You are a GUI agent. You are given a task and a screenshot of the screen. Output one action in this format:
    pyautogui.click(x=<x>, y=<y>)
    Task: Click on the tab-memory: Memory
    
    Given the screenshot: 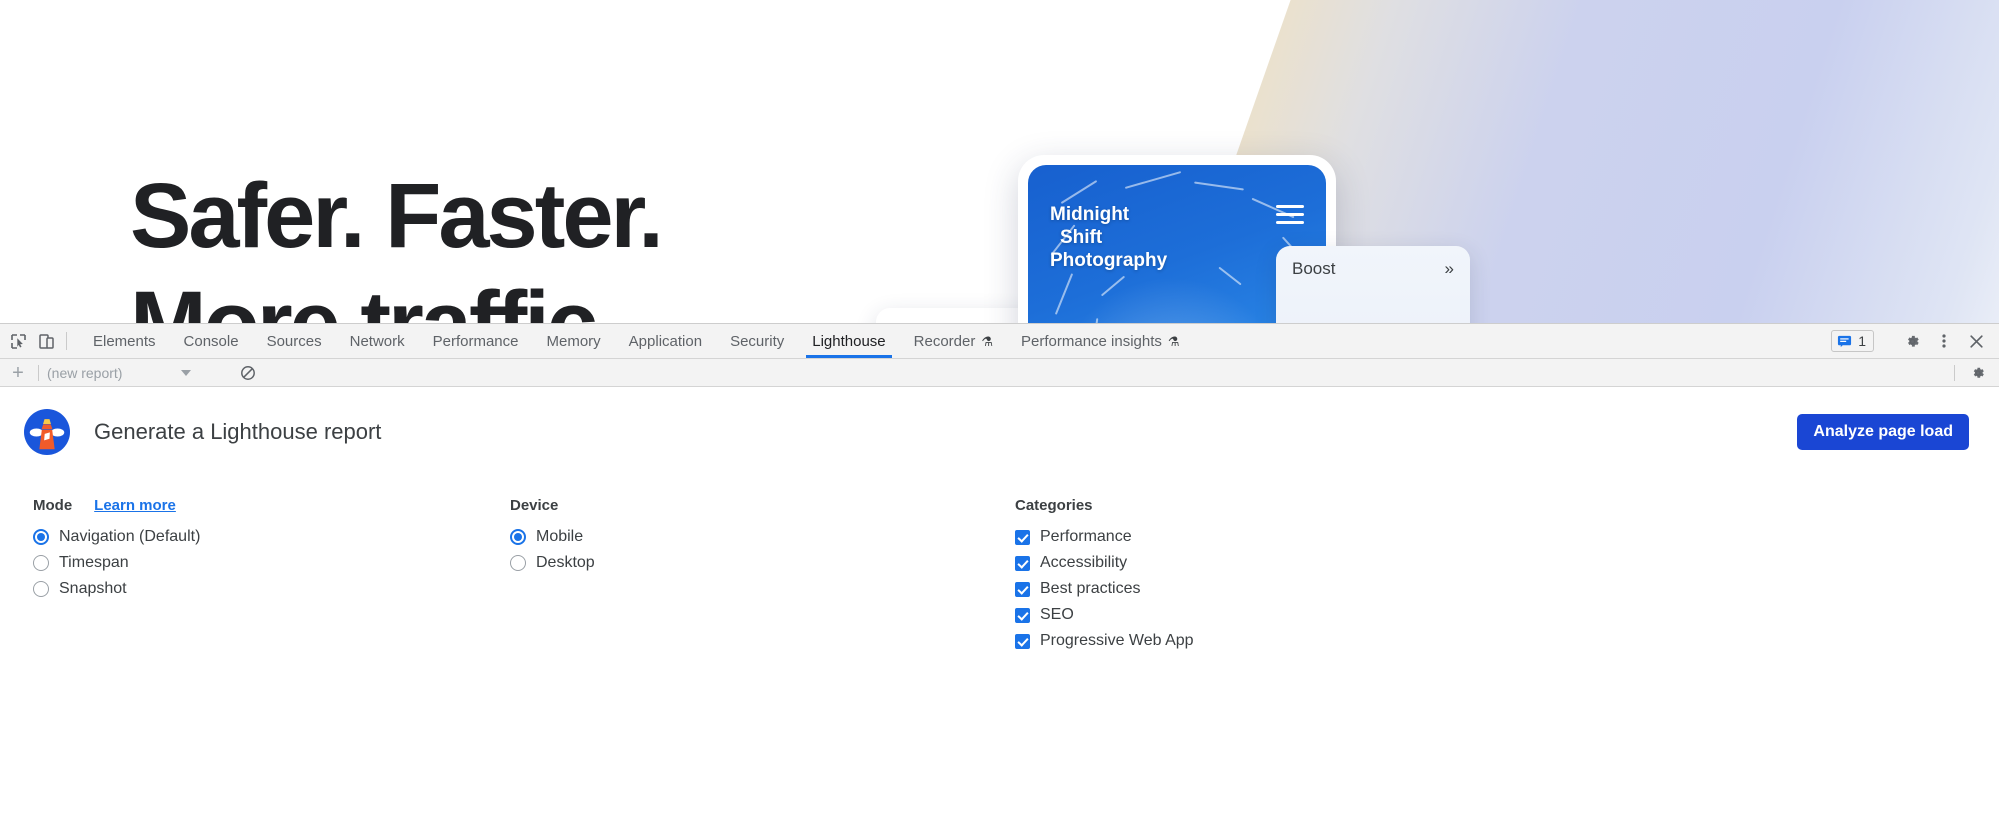 What is the action you would take?
    pyautogui.click(x=574, y=341)
    